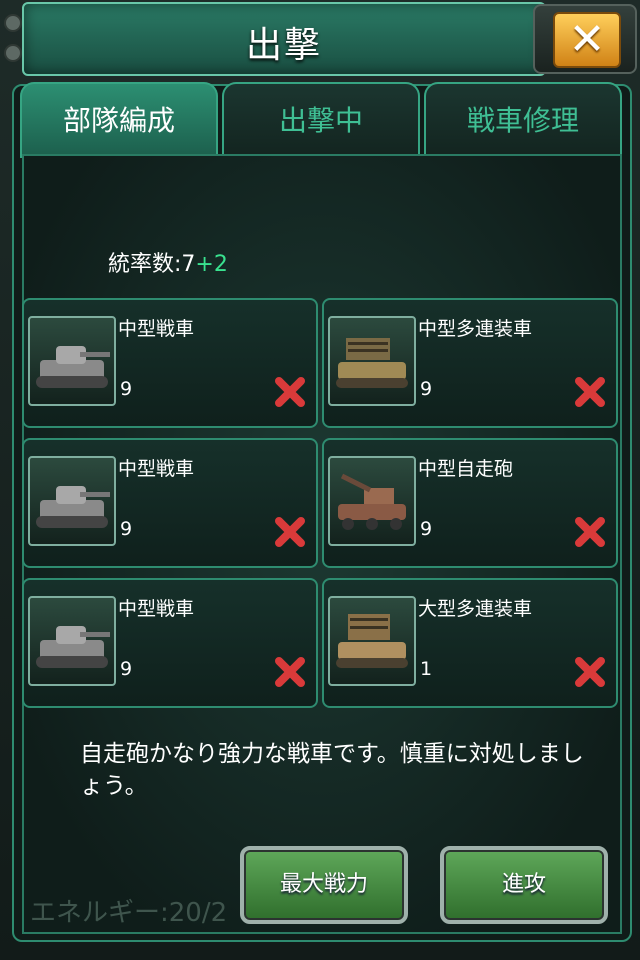  What do you see at coordinates (321, 120) in the screenshot?
I see `tab-deployed: 出撃中` at bounding box center [321, 120].